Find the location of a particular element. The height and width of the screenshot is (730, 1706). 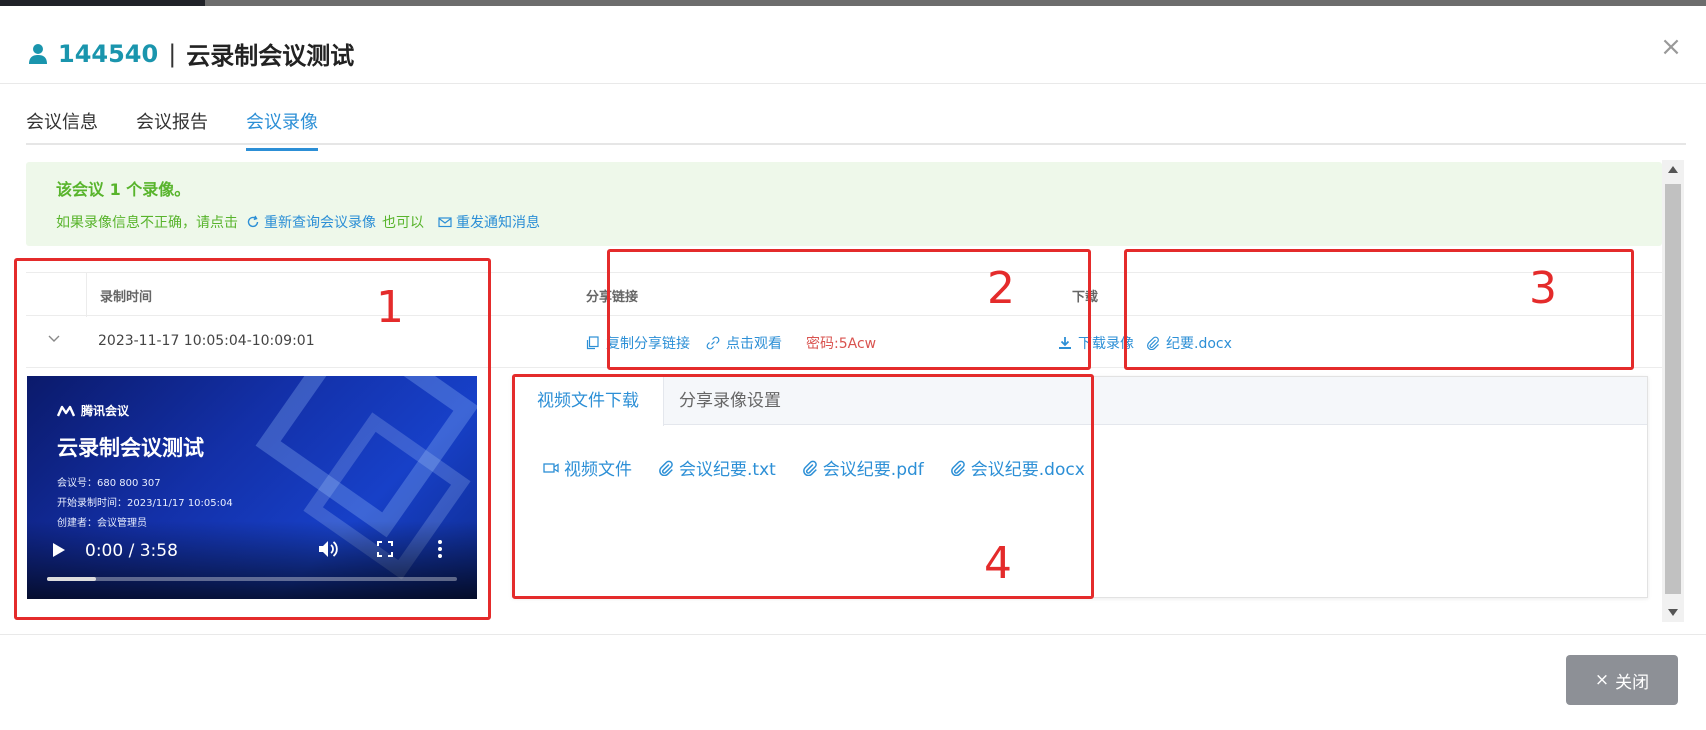

close-button: × 关闭 is located at coordinates (1622, 680).